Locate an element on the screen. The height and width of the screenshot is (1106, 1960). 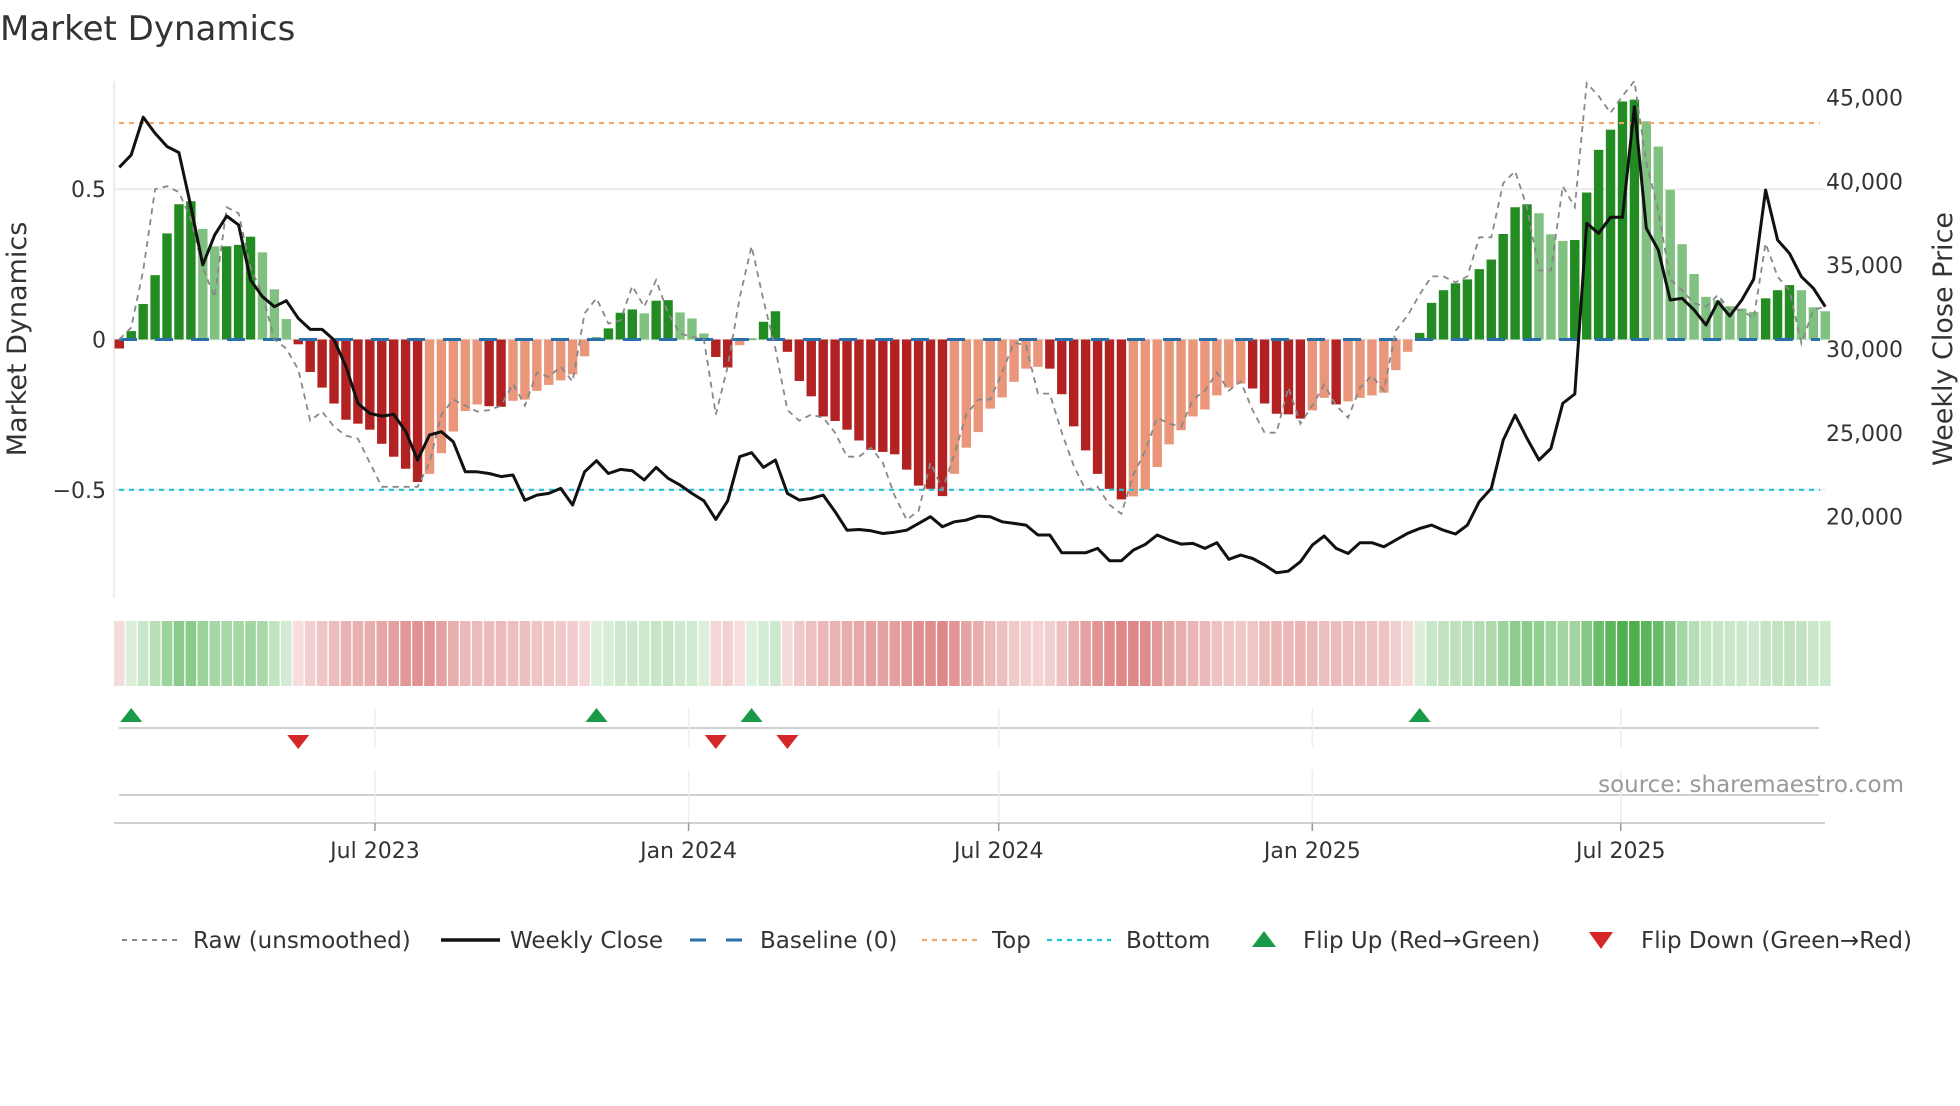
flip-down-marker is located at coordinates (715, 742).